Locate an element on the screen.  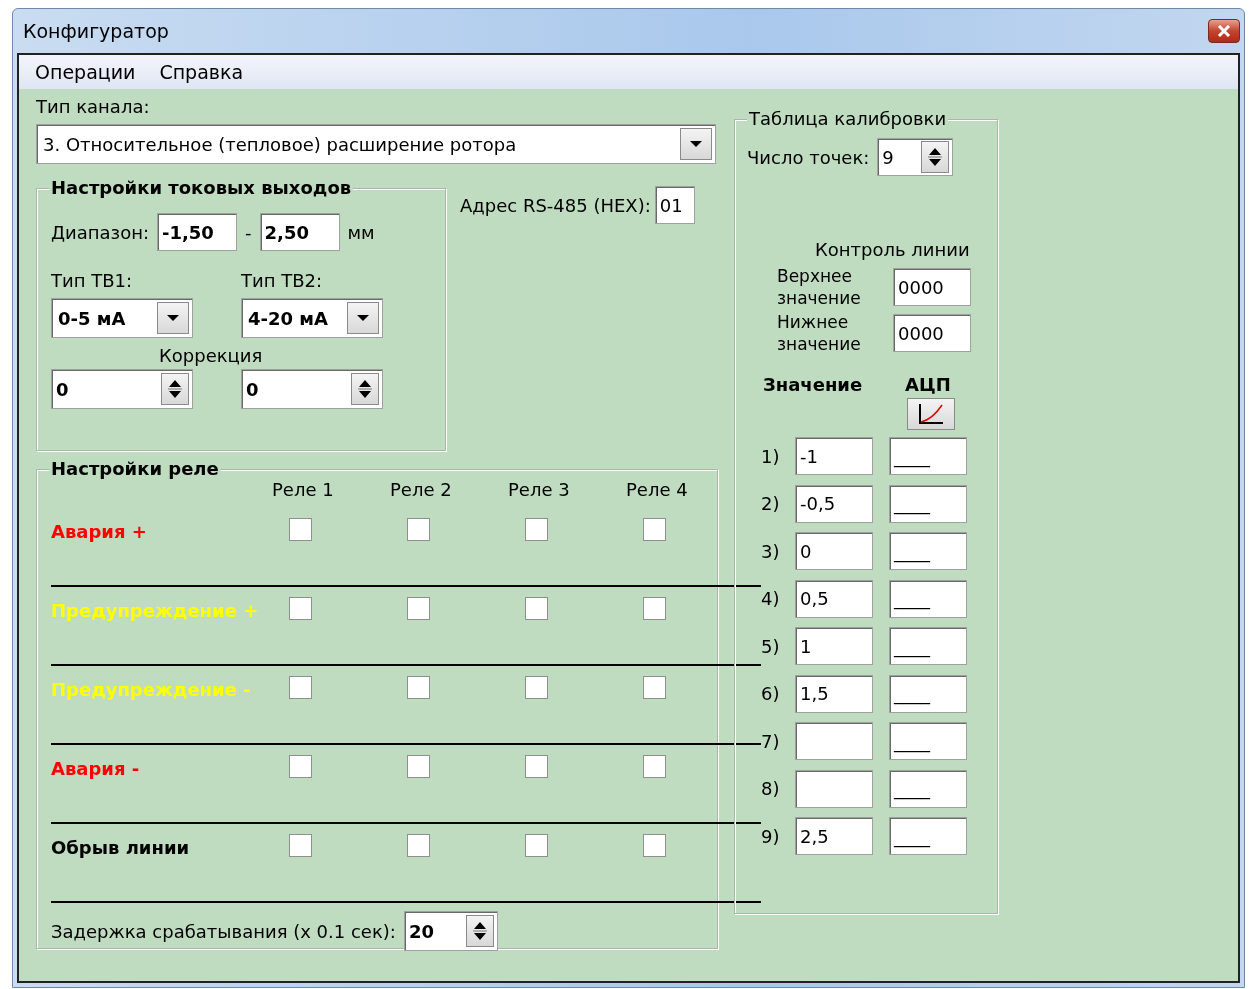
field-label: Коррекция is located at coordinates (211, 356).